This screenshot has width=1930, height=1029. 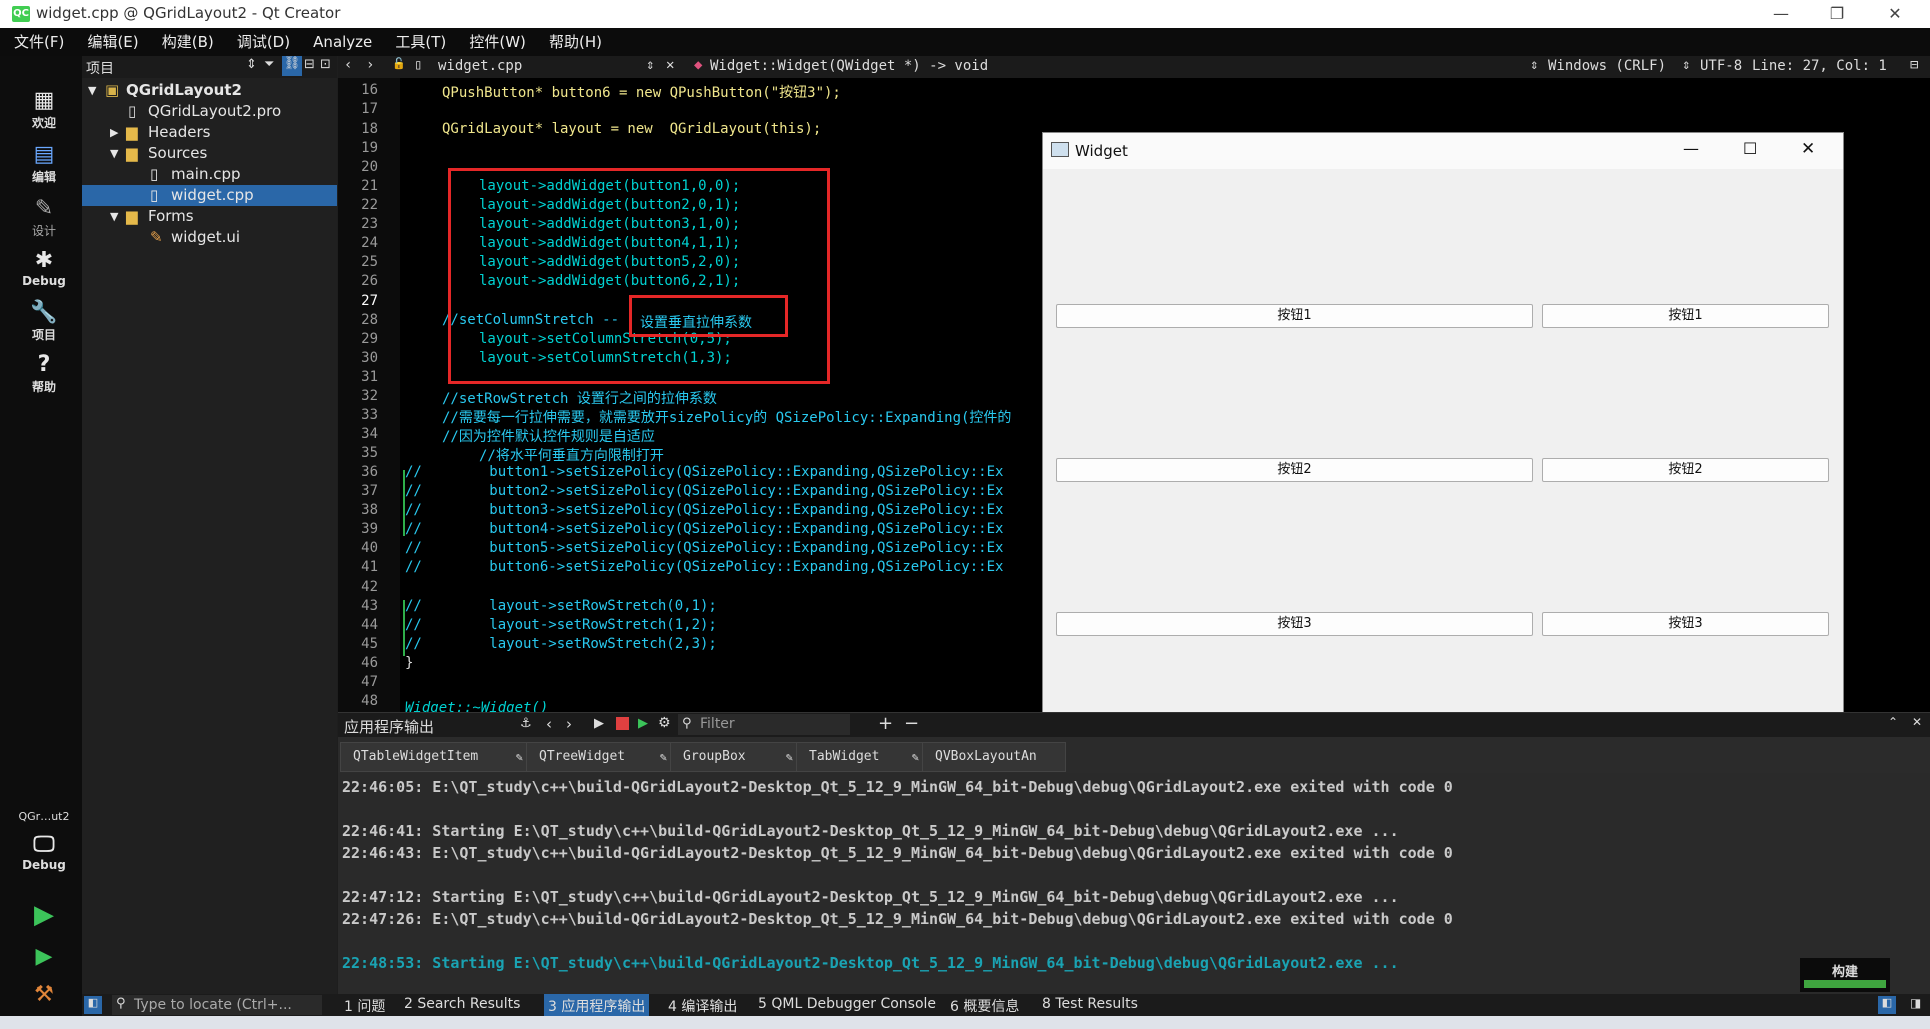 What do you see at coordinates (670, 65) in the screenshot?
I see `close-file-icon: ✕` at bounding box center [670, 65].